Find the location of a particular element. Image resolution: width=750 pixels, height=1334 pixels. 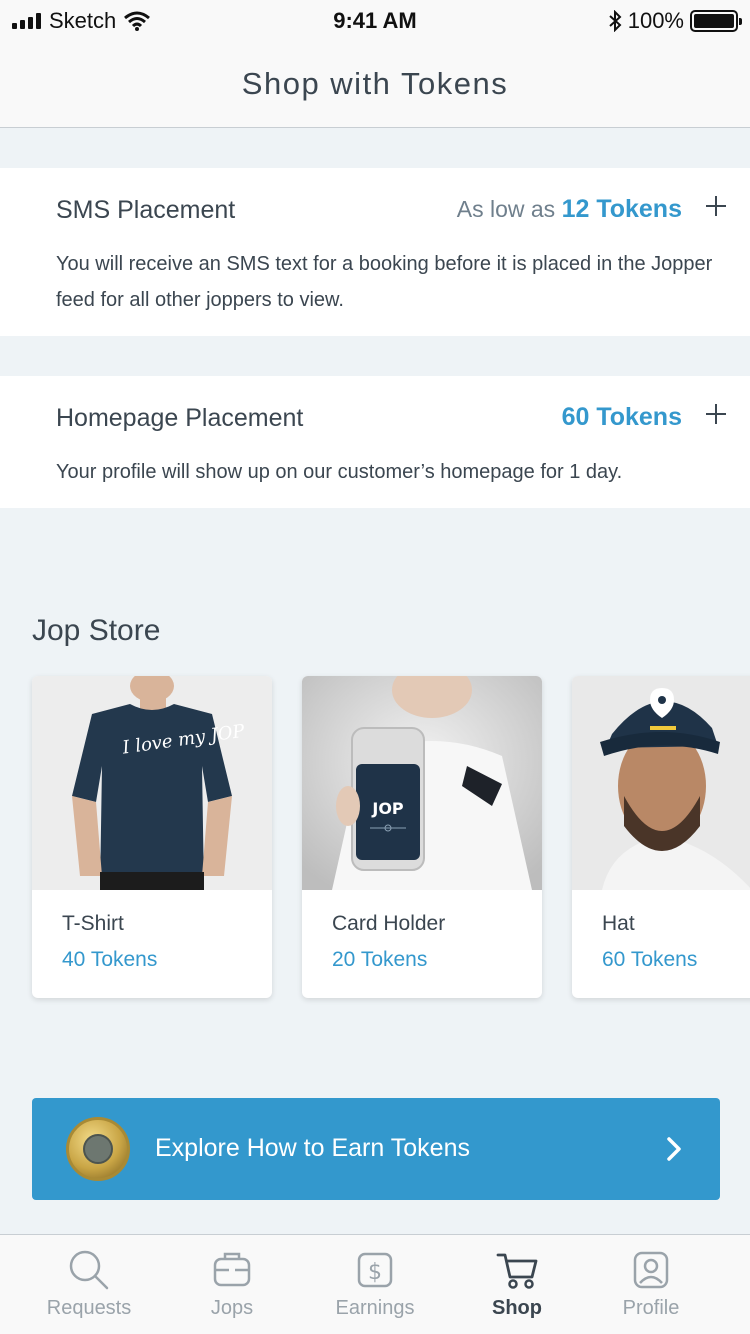

tab-bar: Requests Jops $ Earnings Shop Profile is located at coordinates (375, 1284).